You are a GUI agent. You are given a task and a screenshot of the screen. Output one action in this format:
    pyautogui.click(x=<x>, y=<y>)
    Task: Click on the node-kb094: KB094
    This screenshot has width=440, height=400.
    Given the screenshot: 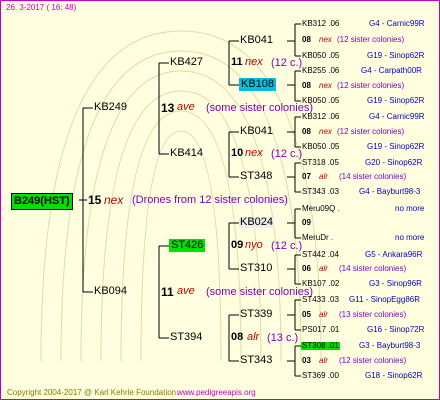 What is the action you would take?
    pyautogui.click(x=111, y=291)
    